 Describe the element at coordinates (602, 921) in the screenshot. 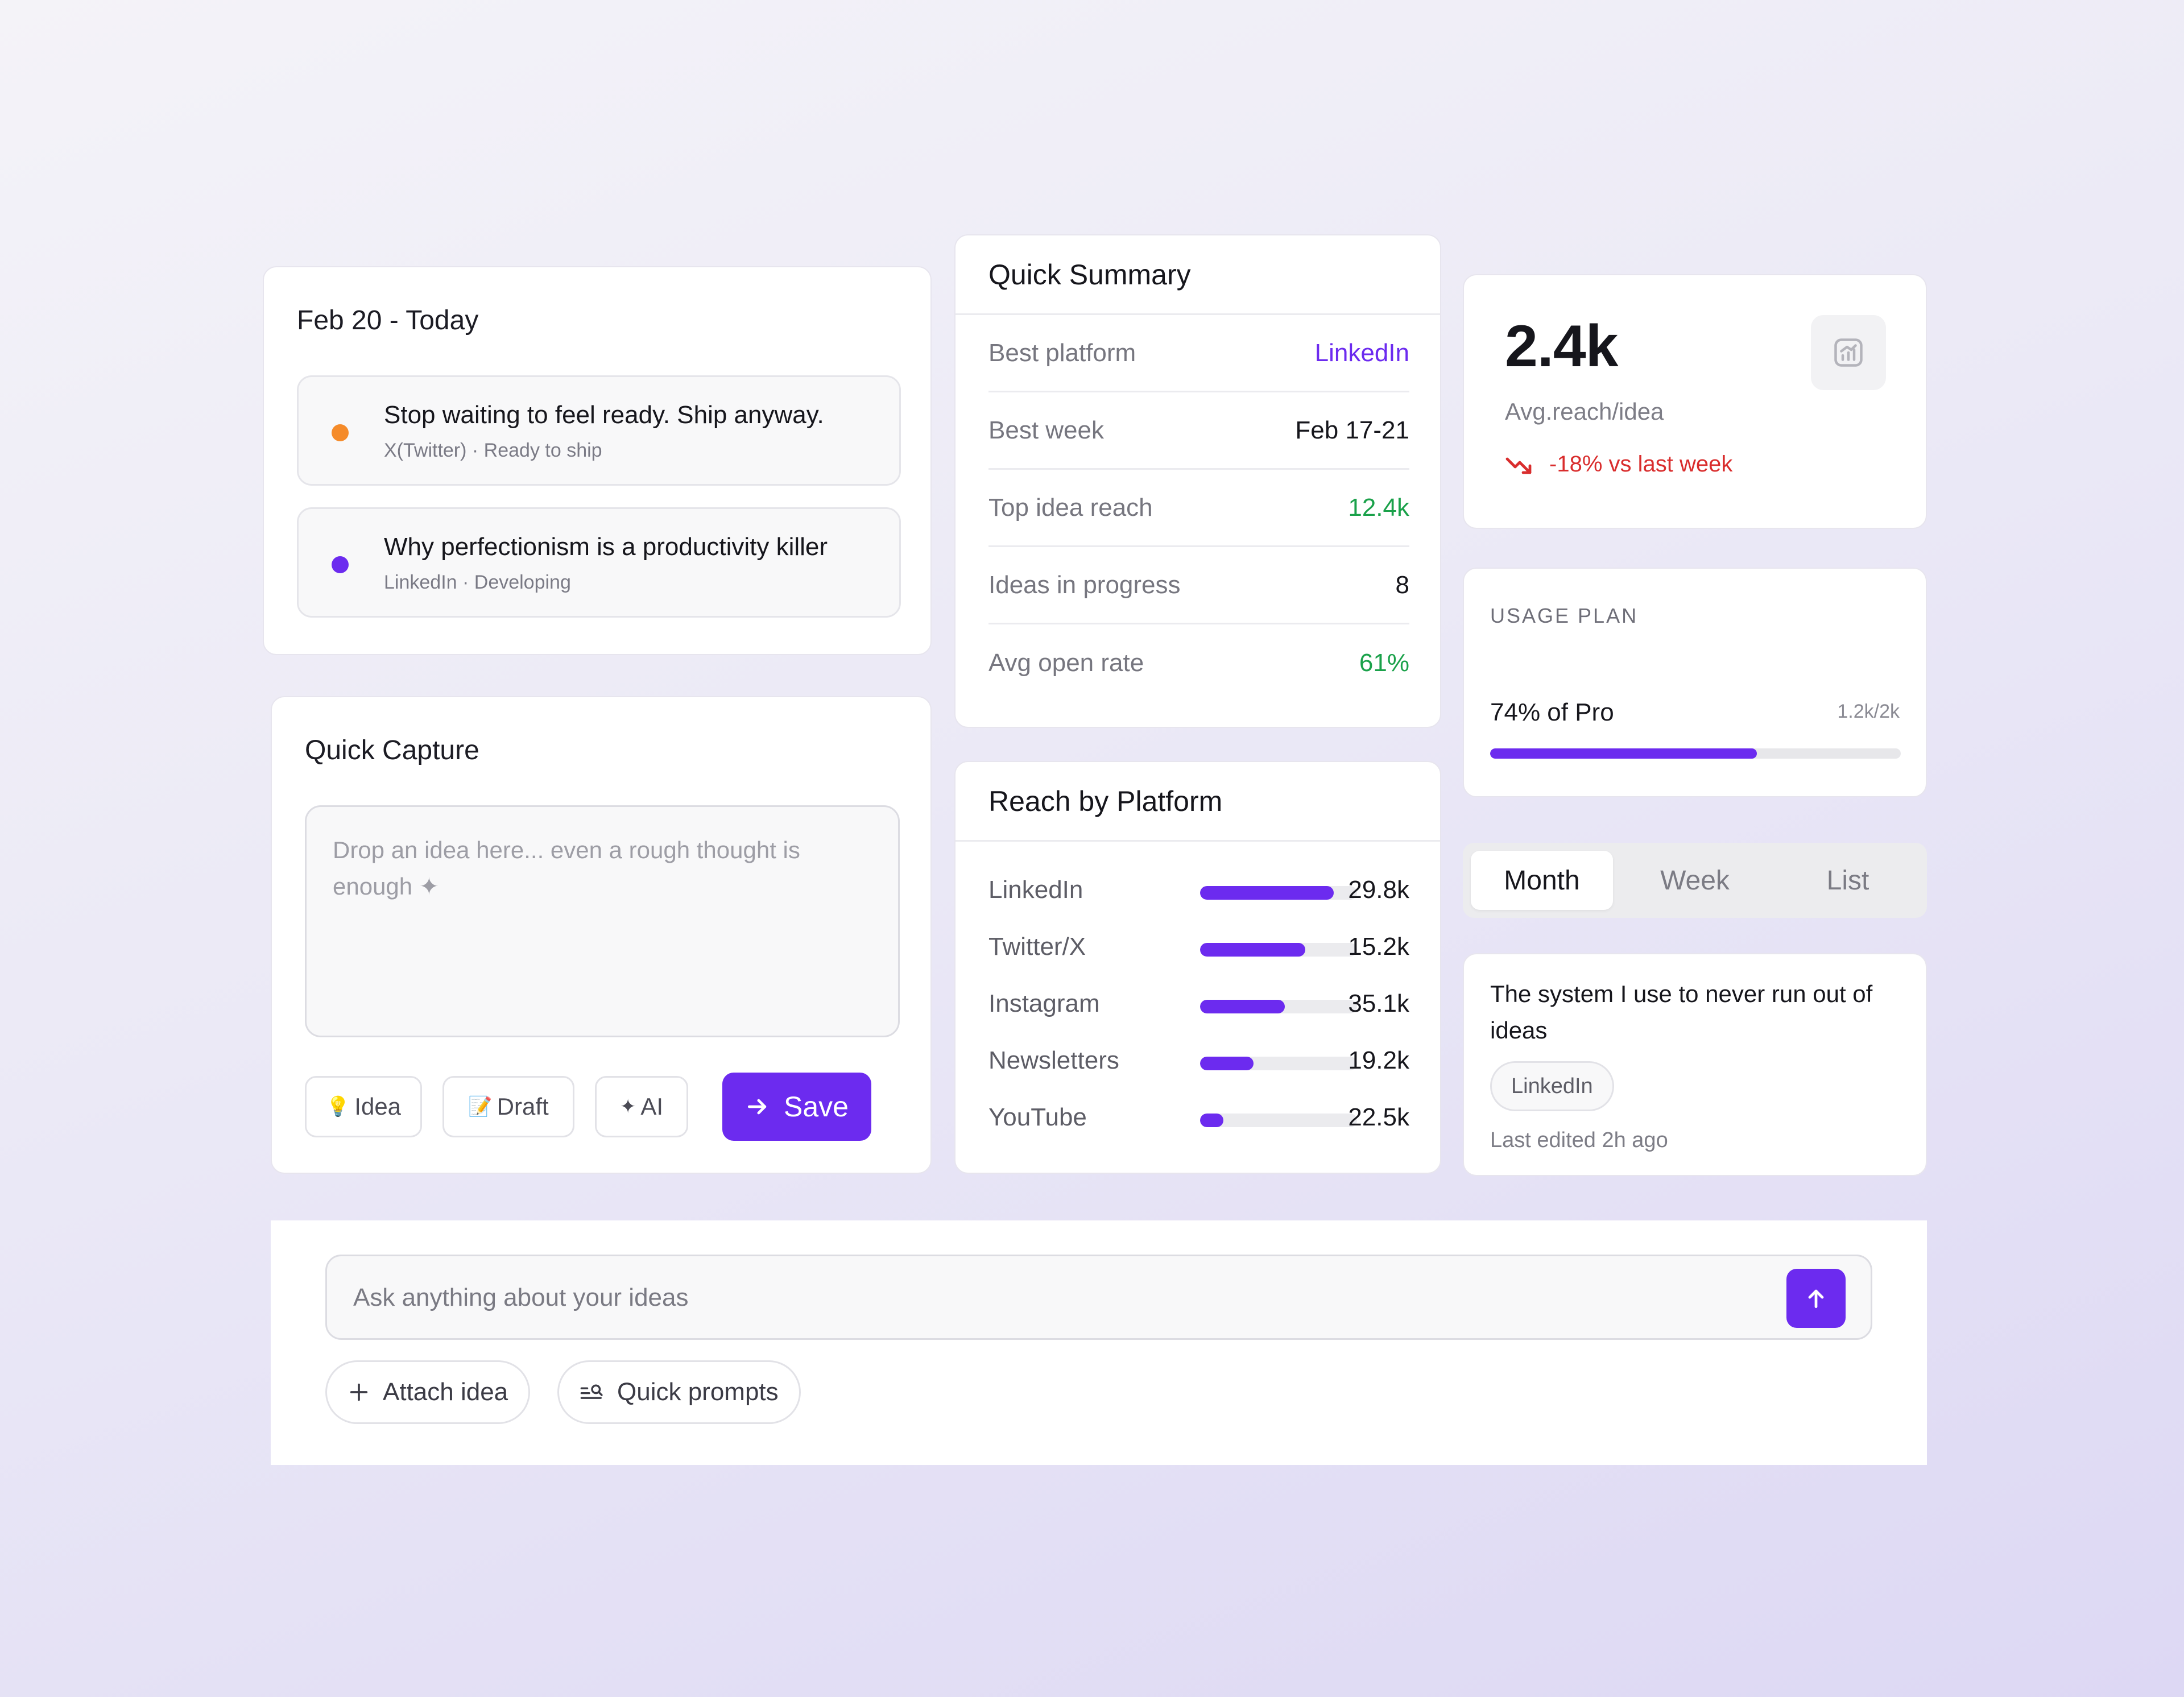

I see `idea-textarea` at that location.